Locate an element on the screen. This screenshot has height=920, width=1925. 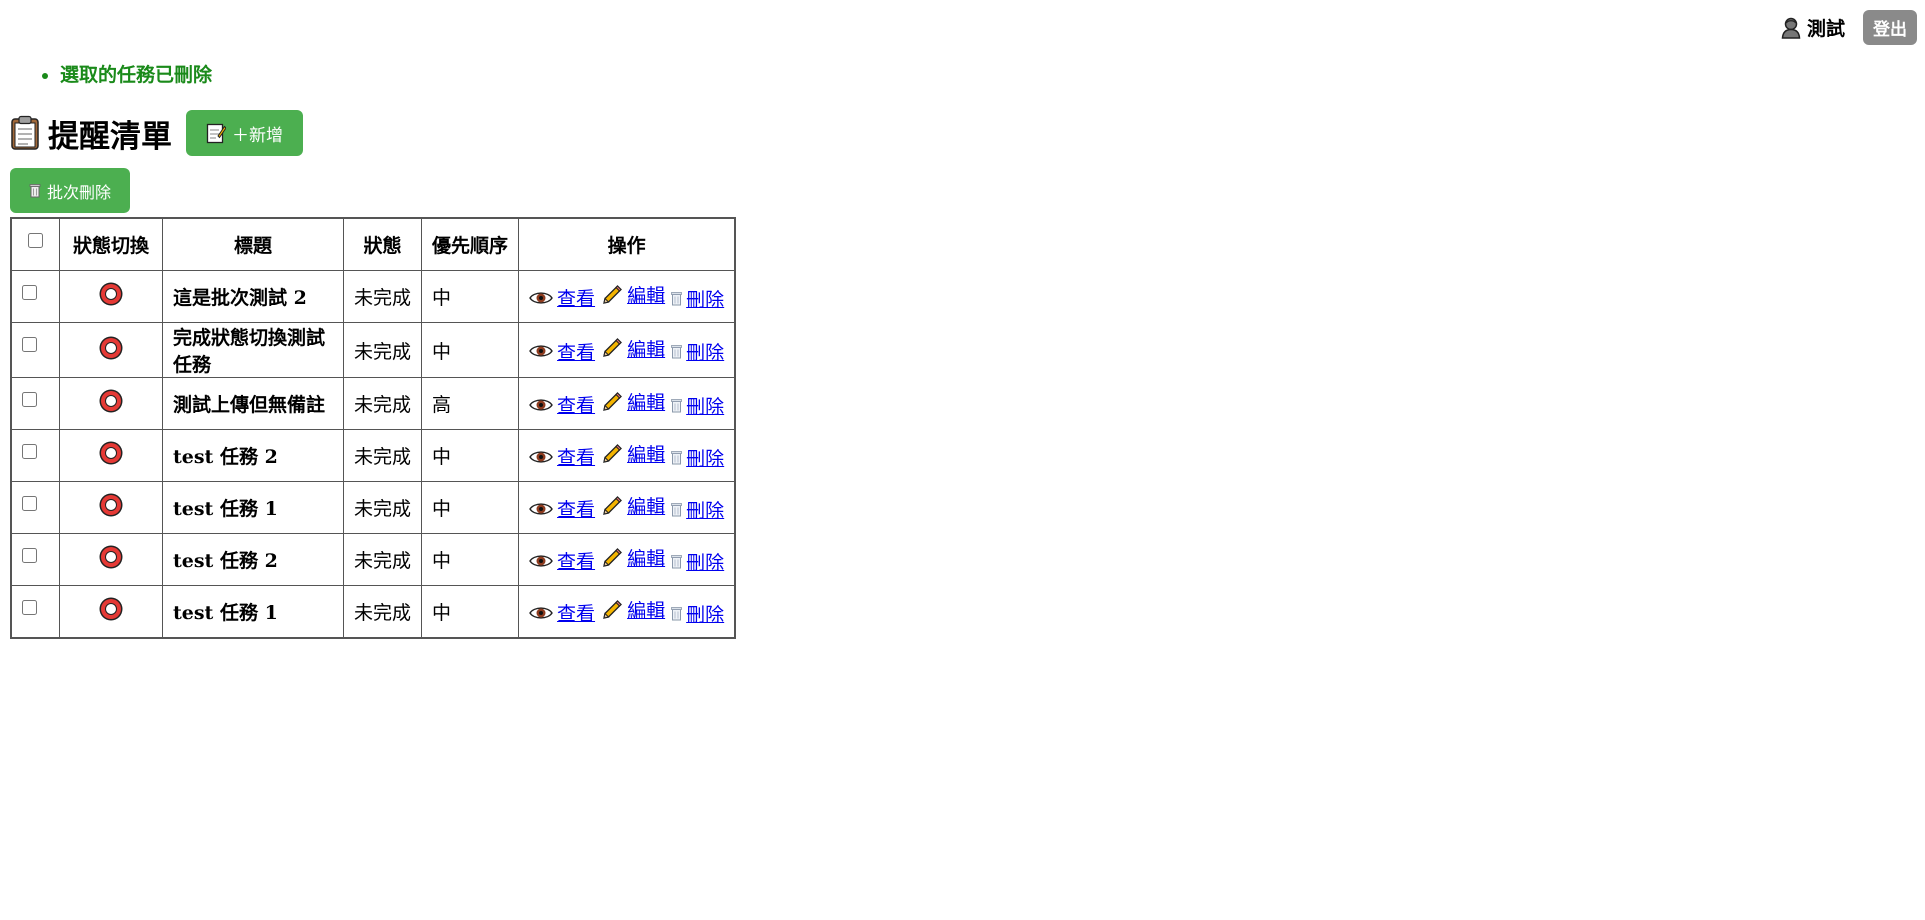
column-header-title: 標題 is located at coordinates (253, 244).